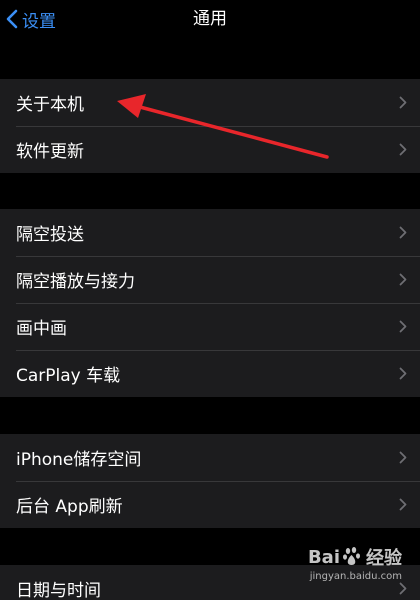 The image size is (420, 600). Describe the element at coordinates (323, 557) in the screenshot. I see `watermark-brand-left: Bai` at that location.